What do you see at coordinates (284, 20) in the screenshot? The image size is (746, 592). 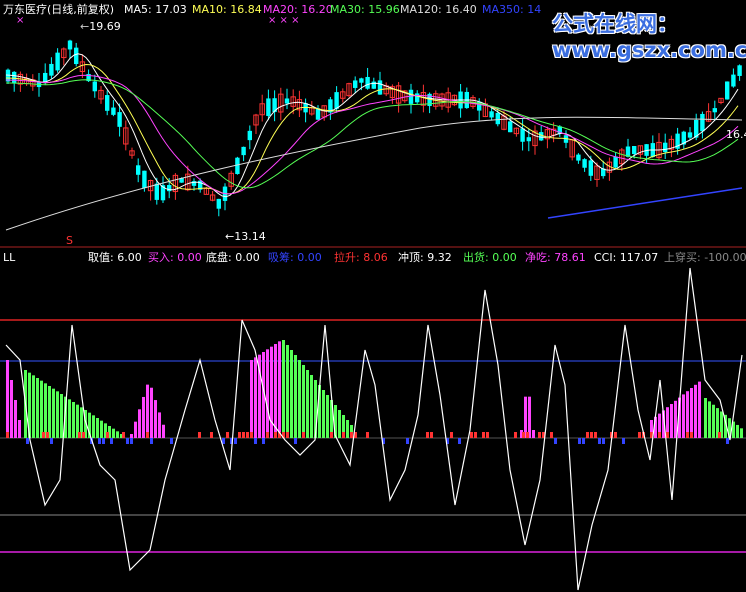 I see `xxx-marker: × × ×` at bounding box center [284, 20].